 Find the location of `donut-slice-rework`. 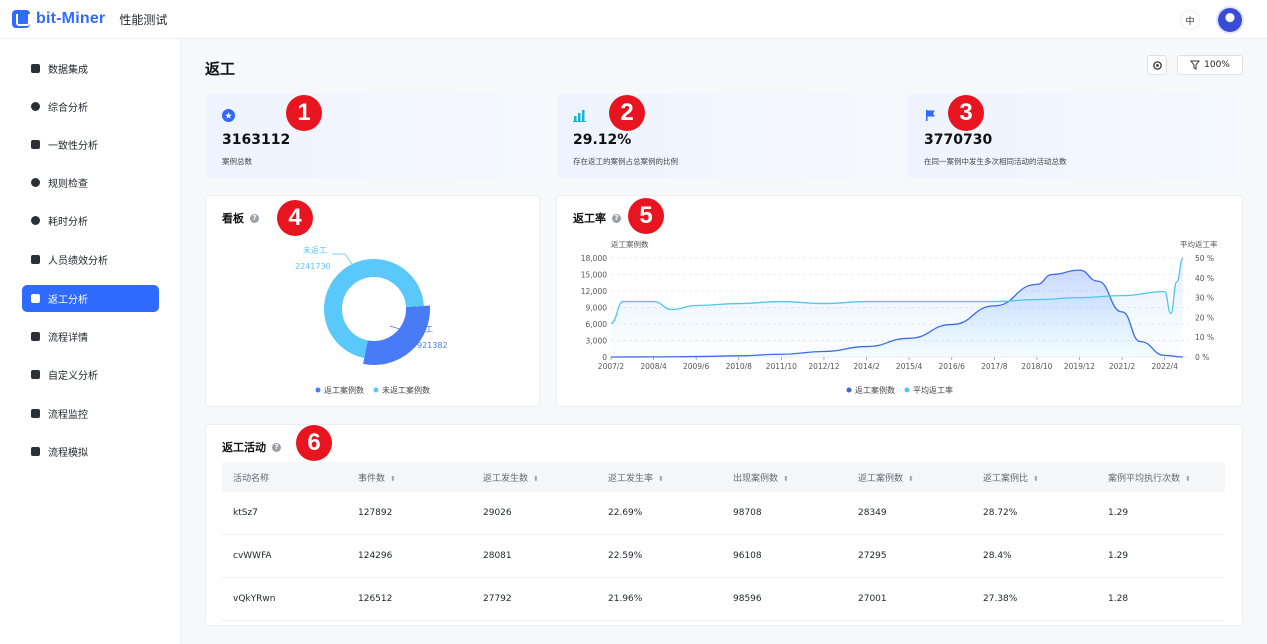

donut-slice-rework is located at coordinates (396, 335).